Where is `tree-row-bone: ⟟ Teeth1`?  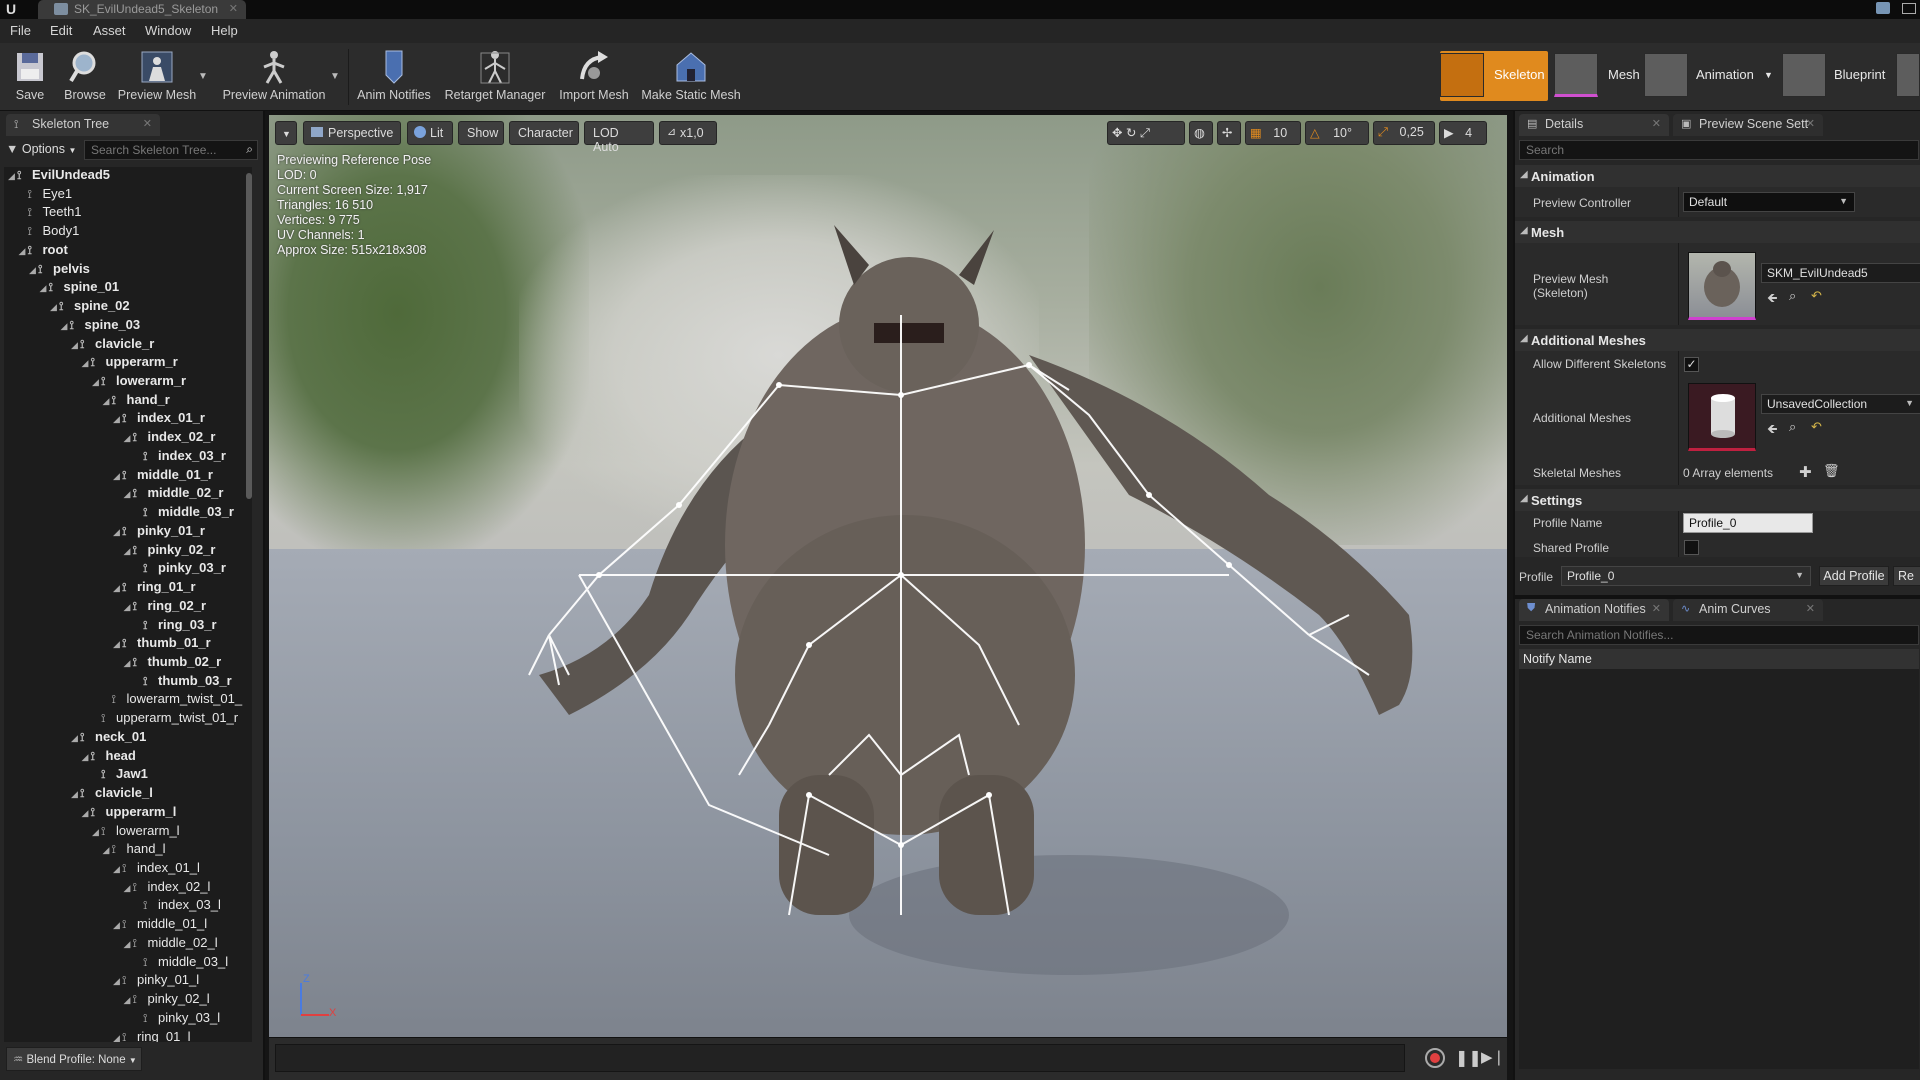 tree-row-bone: ⟟ Teeth1 is located at coordinates (50, 213).